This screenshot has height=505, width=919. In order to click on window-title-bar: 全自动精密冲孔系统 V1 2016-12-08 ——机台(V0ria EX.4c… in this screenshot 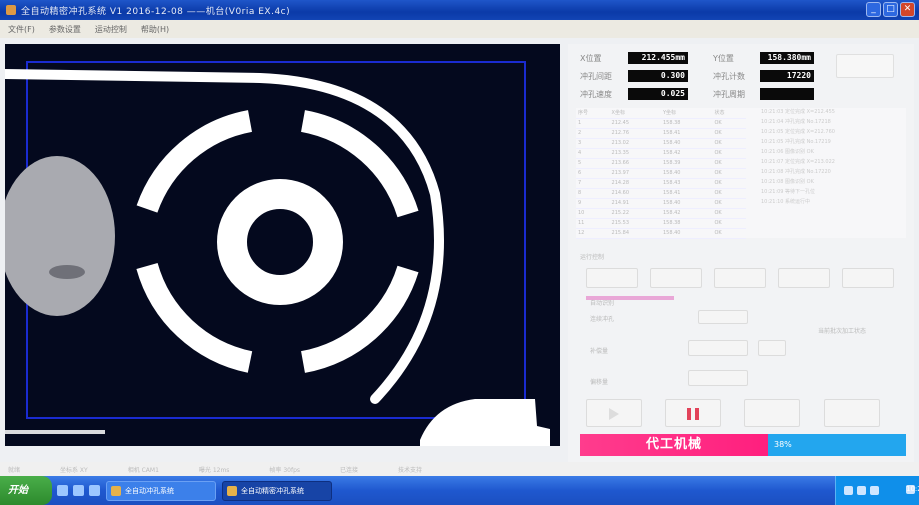, I will do `click(459, 10)`.